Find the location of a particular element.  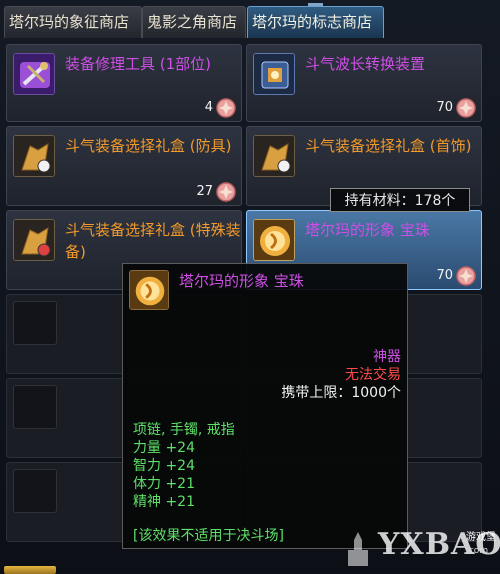

item-name: 斗气装备选择礼盒 (特殊装备) is located at coordinates (153, 241).